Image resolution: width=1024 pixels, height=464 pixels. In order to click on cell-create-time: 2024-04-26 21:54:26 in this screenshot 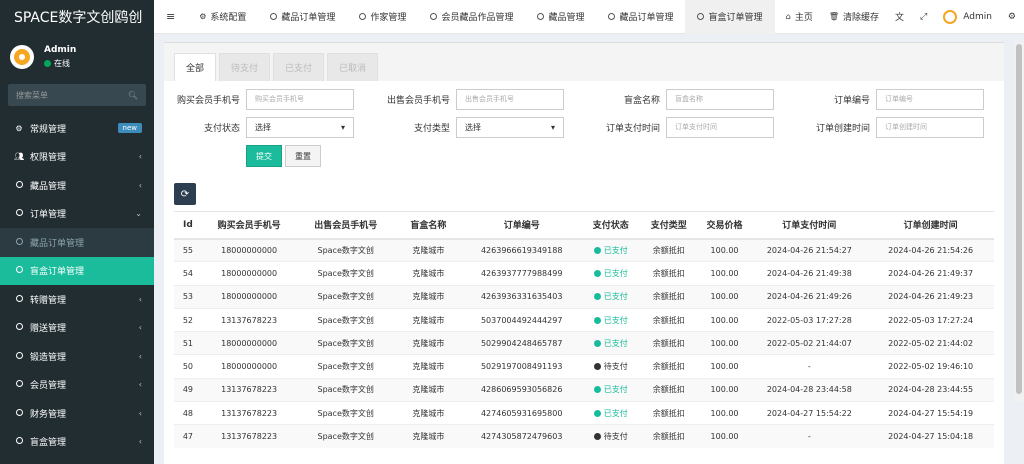, I will do `click(930, 249)`.